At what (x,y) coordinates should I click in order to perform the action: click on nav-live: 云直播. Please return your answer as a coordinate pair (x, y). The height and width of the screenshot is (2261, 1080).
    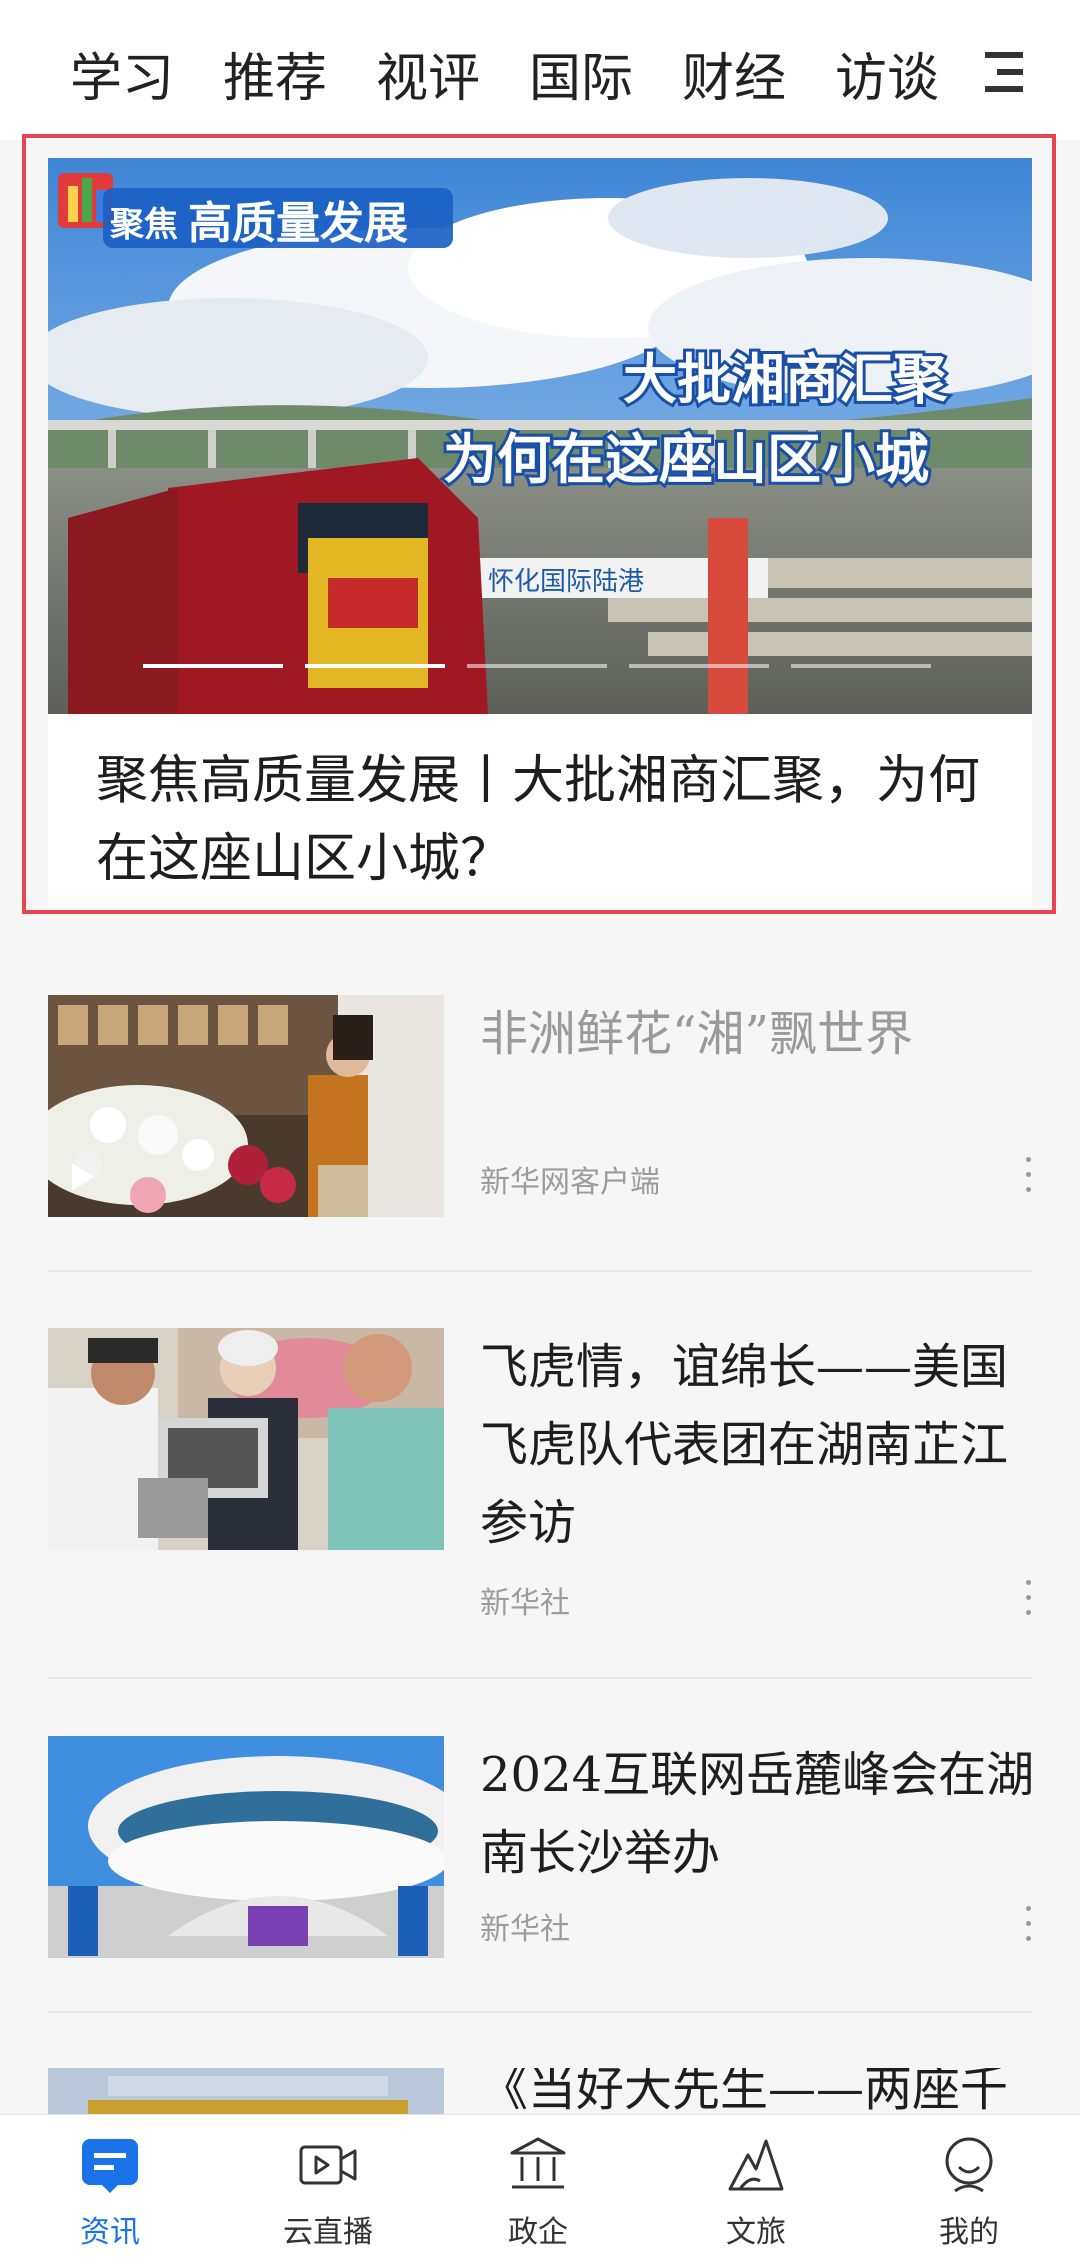
    Looking at the image, I should click on (328, 2188).